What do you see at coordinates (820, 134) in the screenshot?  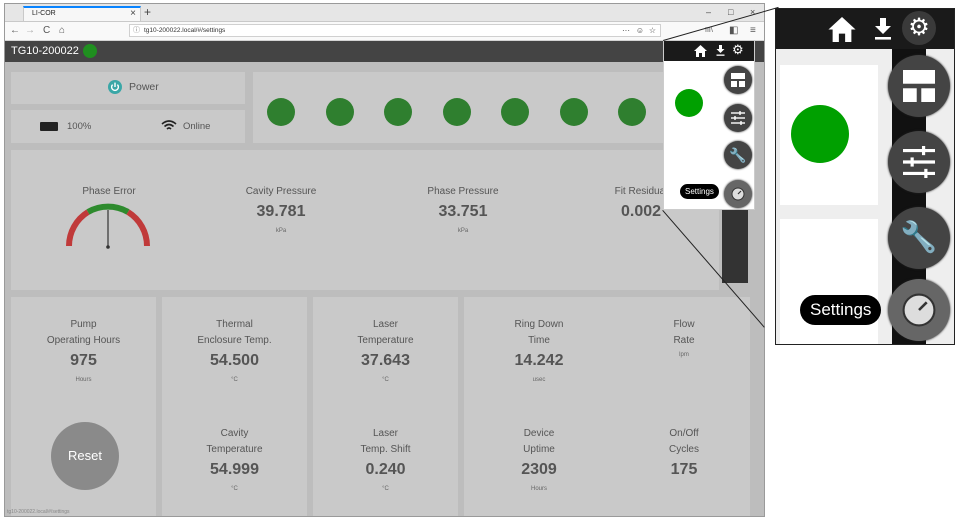 I see `zoom-active-indicator` at bounding box center [820, 134].